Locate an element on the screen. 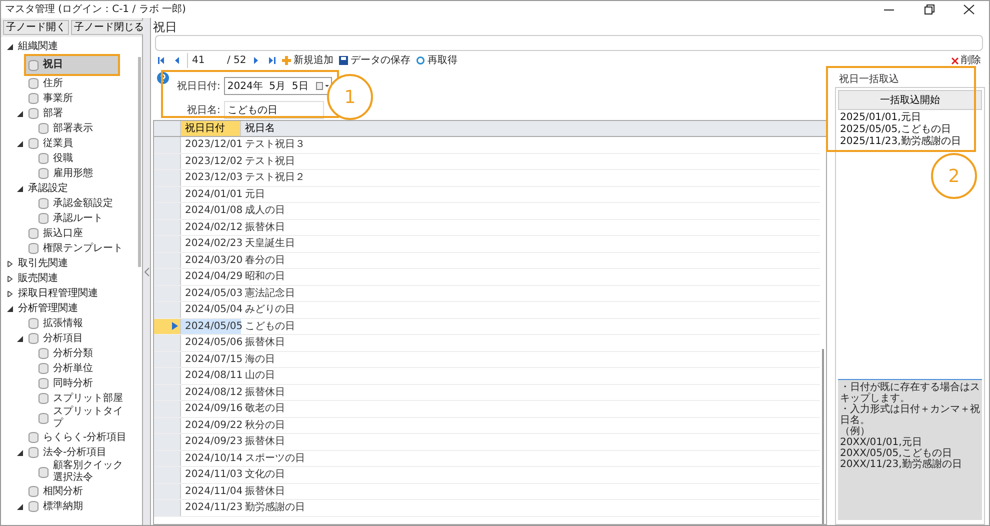  table-row: 2023/12/02 テスト祝日 is located at coordinates (487, 162).